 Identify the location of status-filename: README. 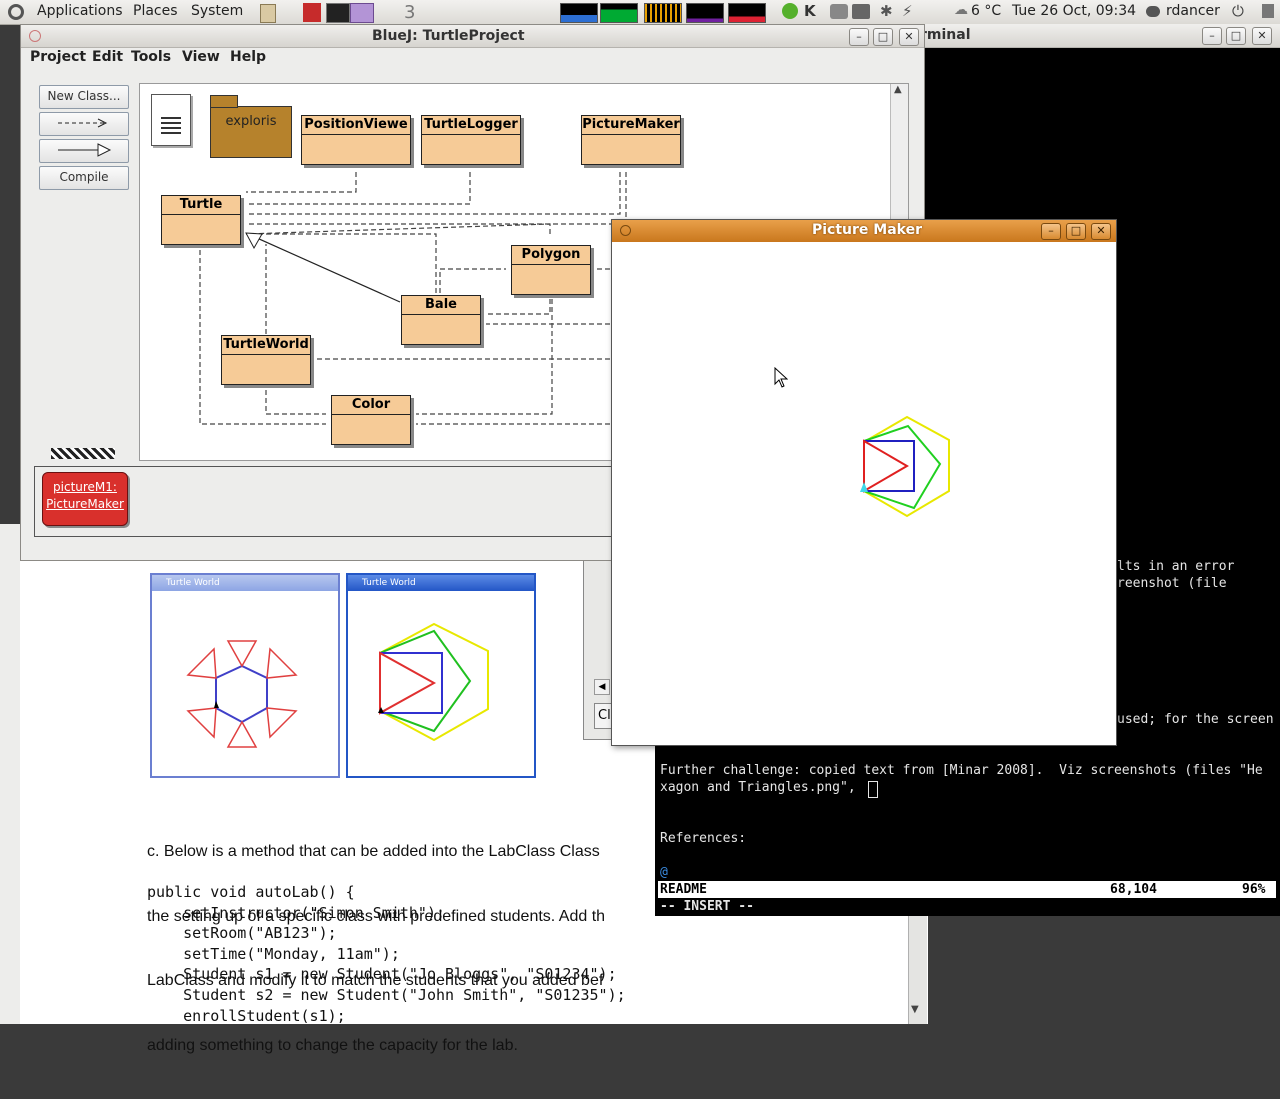
(683, 889).